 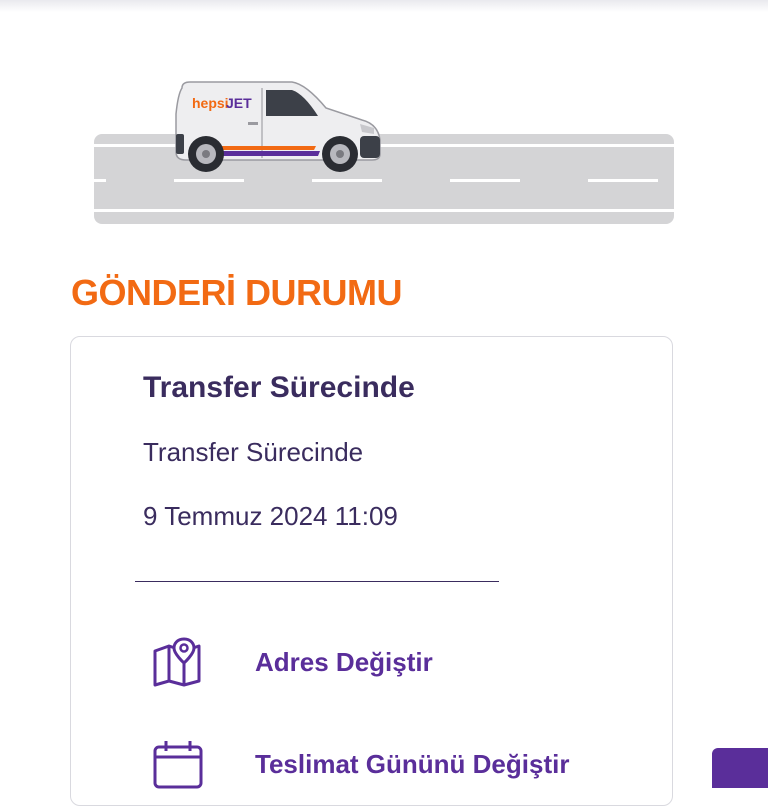 What do you see at coordinates (344, 661) in the screenshot?
I see `change-address-label: Adres Değiştir` at bounding box center [344, 661].